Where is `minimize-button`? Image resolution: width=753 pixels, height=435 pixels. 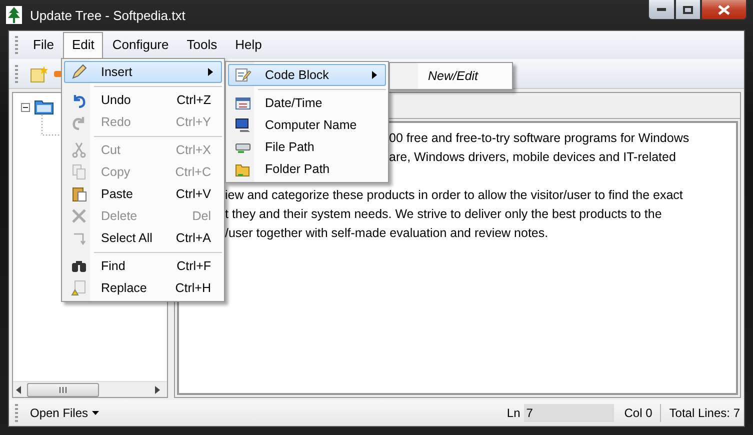
minimize-button is located at coordinates (661, 10).